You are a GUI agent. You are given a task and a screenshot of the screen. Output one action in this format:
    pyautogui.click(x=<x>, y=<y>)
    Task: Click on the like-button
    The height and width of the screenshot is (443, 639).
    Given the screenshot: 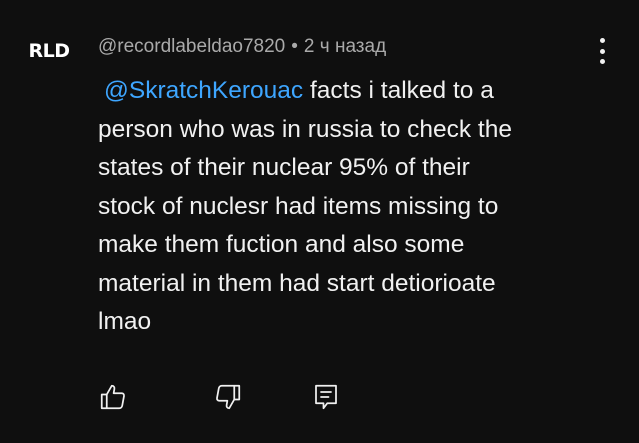 What is the action you would take?
    pyautogui.click(x=113, y=397)
    